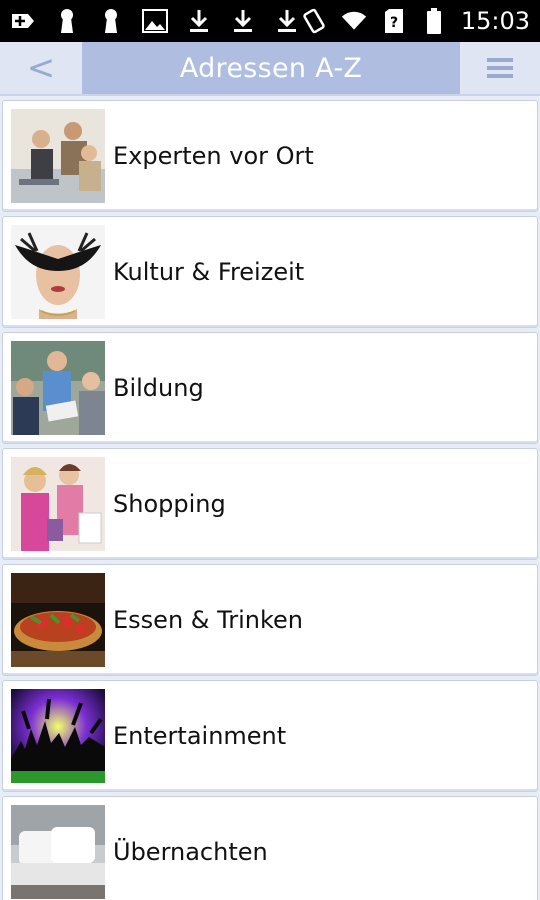  What do you see at coordinates (213, 156) in the screenshot?
I see `list-item-label: Experten vor Ort` at bounding box center [213, 156].